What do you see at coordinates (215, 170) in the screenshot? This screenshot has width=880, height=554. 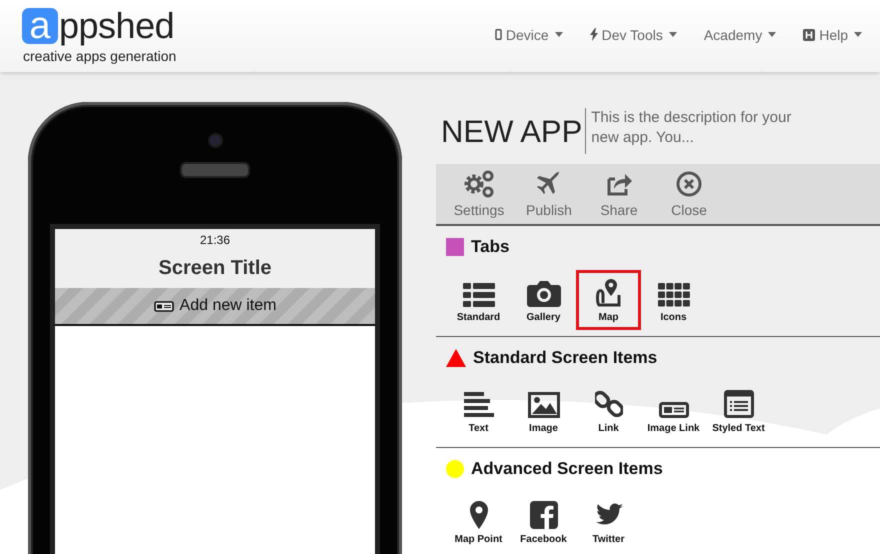 I see `speaker-grille` at bounding box center [215, 170].